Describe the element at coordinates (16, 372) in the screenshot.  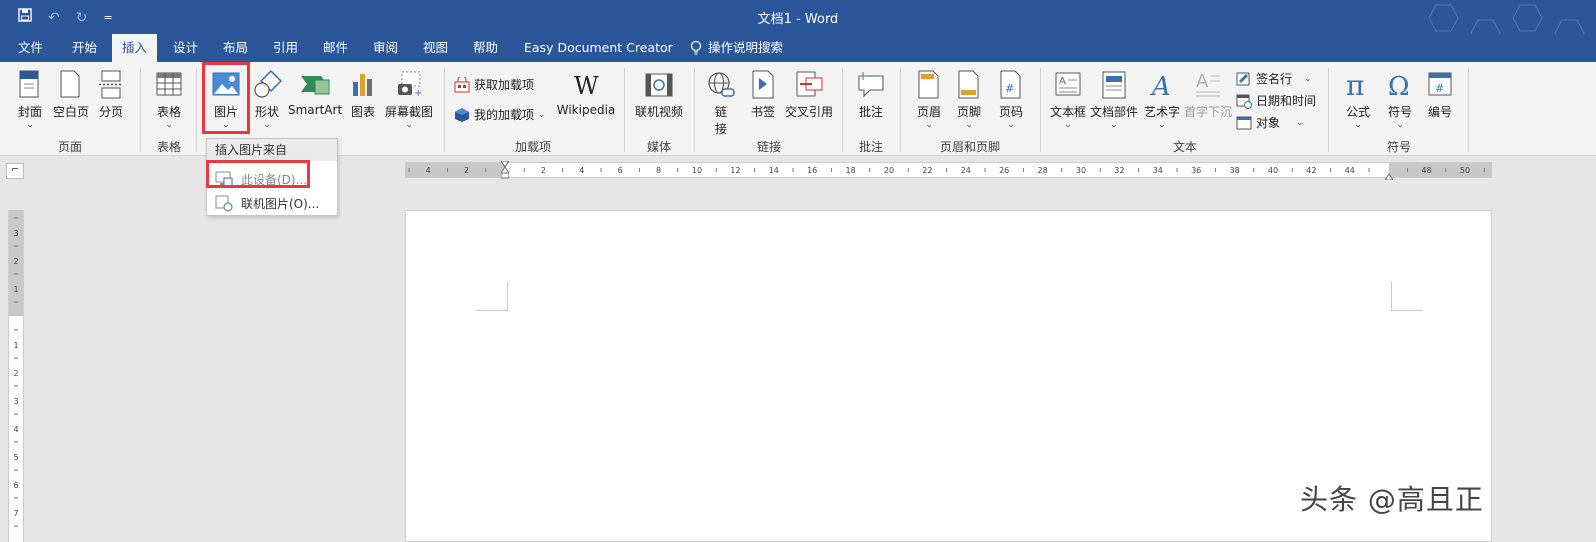
I see `ruler-ticks: 3 2 1 1 2 3 4 5 6 7` at that location.